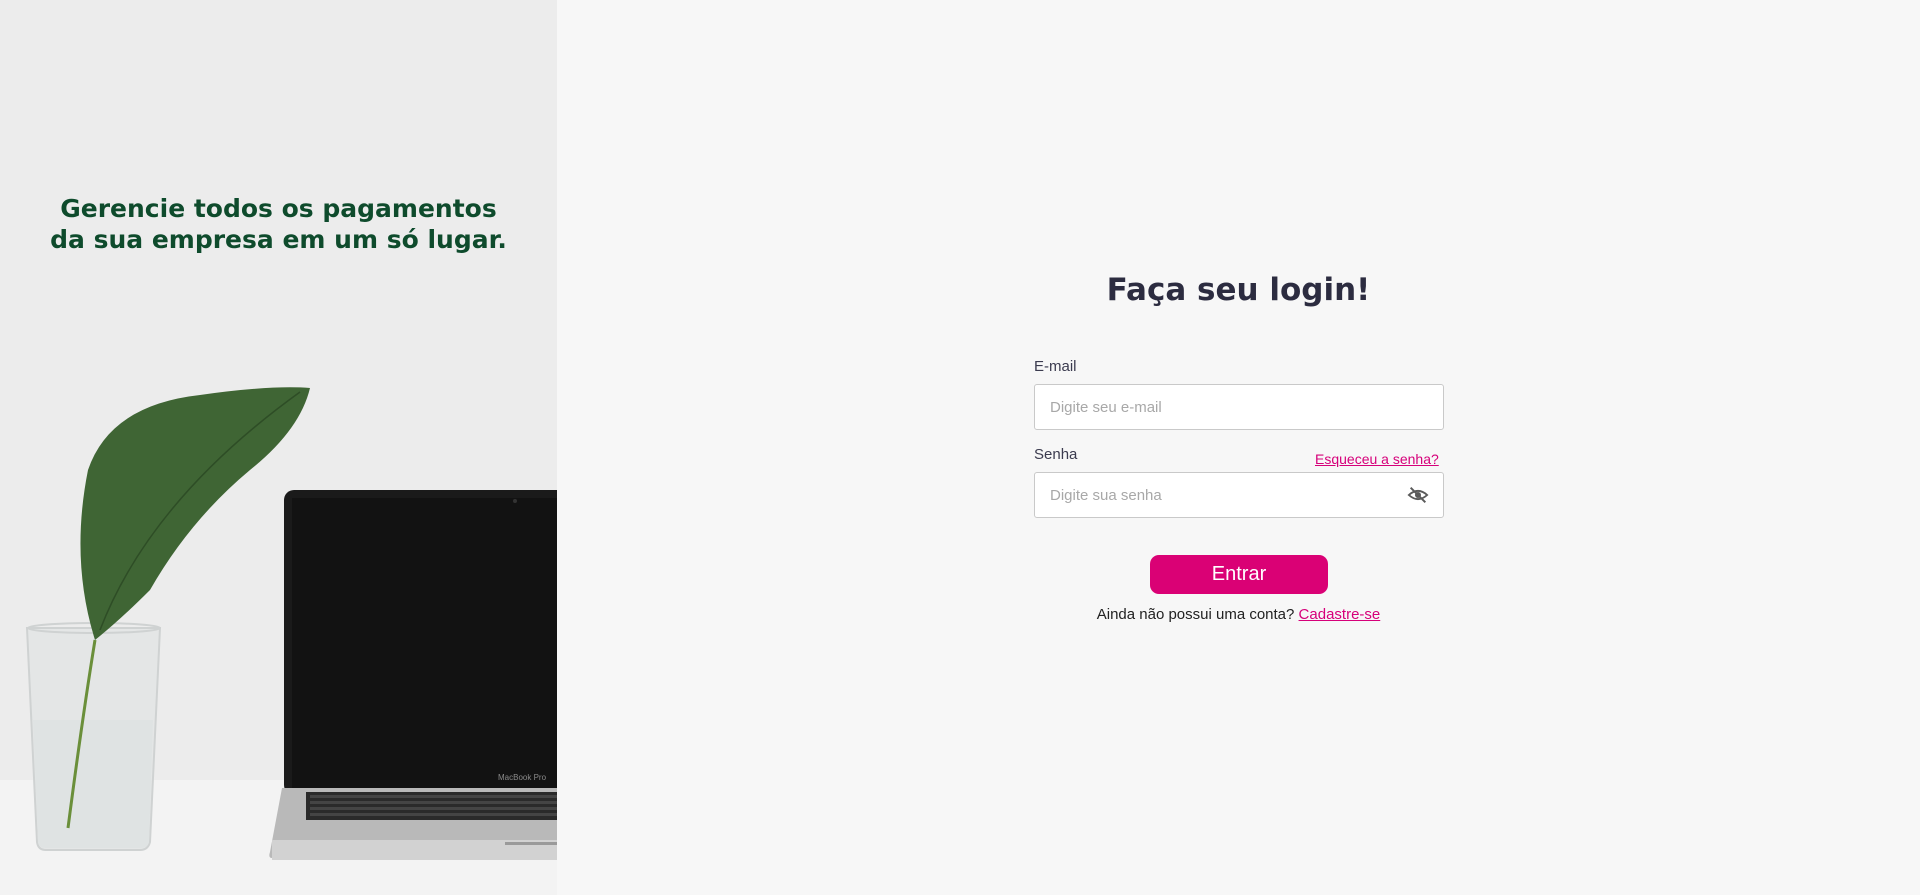  What do you see at coordinates (278, 239) in the screenshot?
I see `hero-headline-line2: da sua empresa em um só lugar.` at bounding box center [278, 239].